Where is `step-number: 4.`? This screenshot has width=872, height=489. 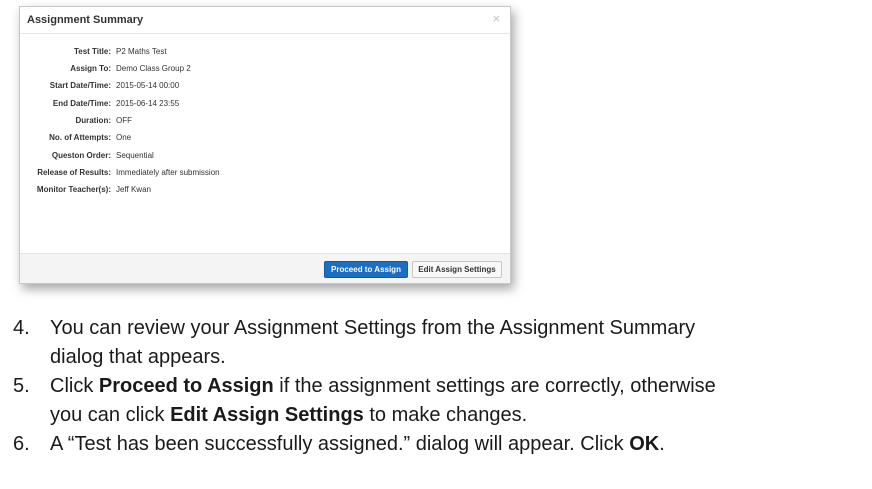
step-number: 4. is located at coordinates (21, 328).